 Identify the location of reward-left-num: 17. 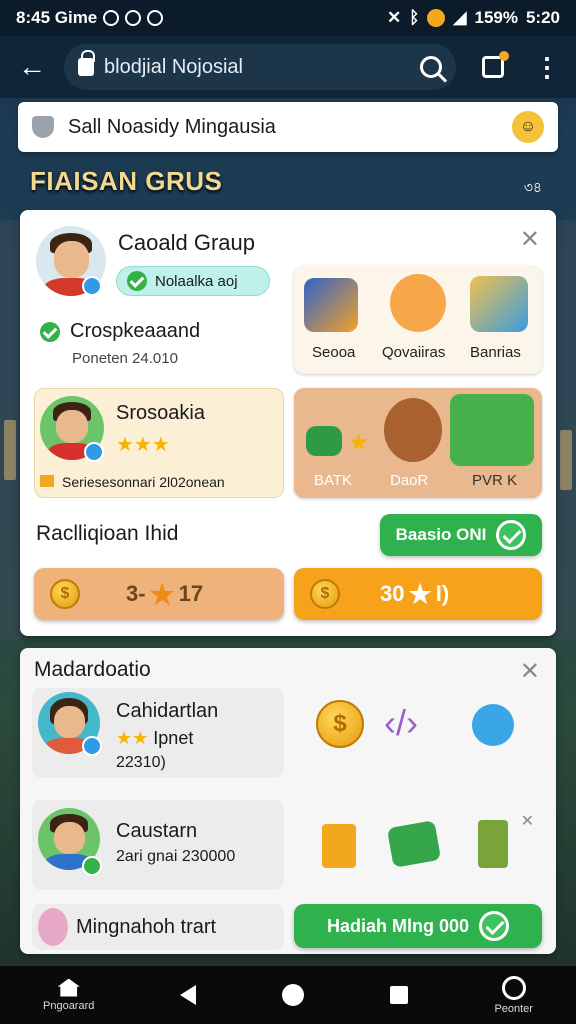
(191, 593).